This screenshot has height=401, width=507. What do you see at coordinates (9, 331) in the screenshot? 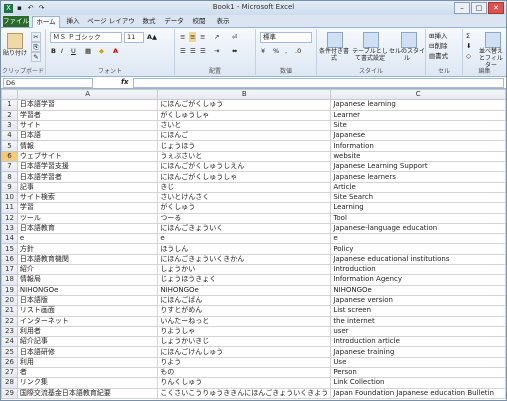
I see `row-header: 23` at bounding box center [9, 331].